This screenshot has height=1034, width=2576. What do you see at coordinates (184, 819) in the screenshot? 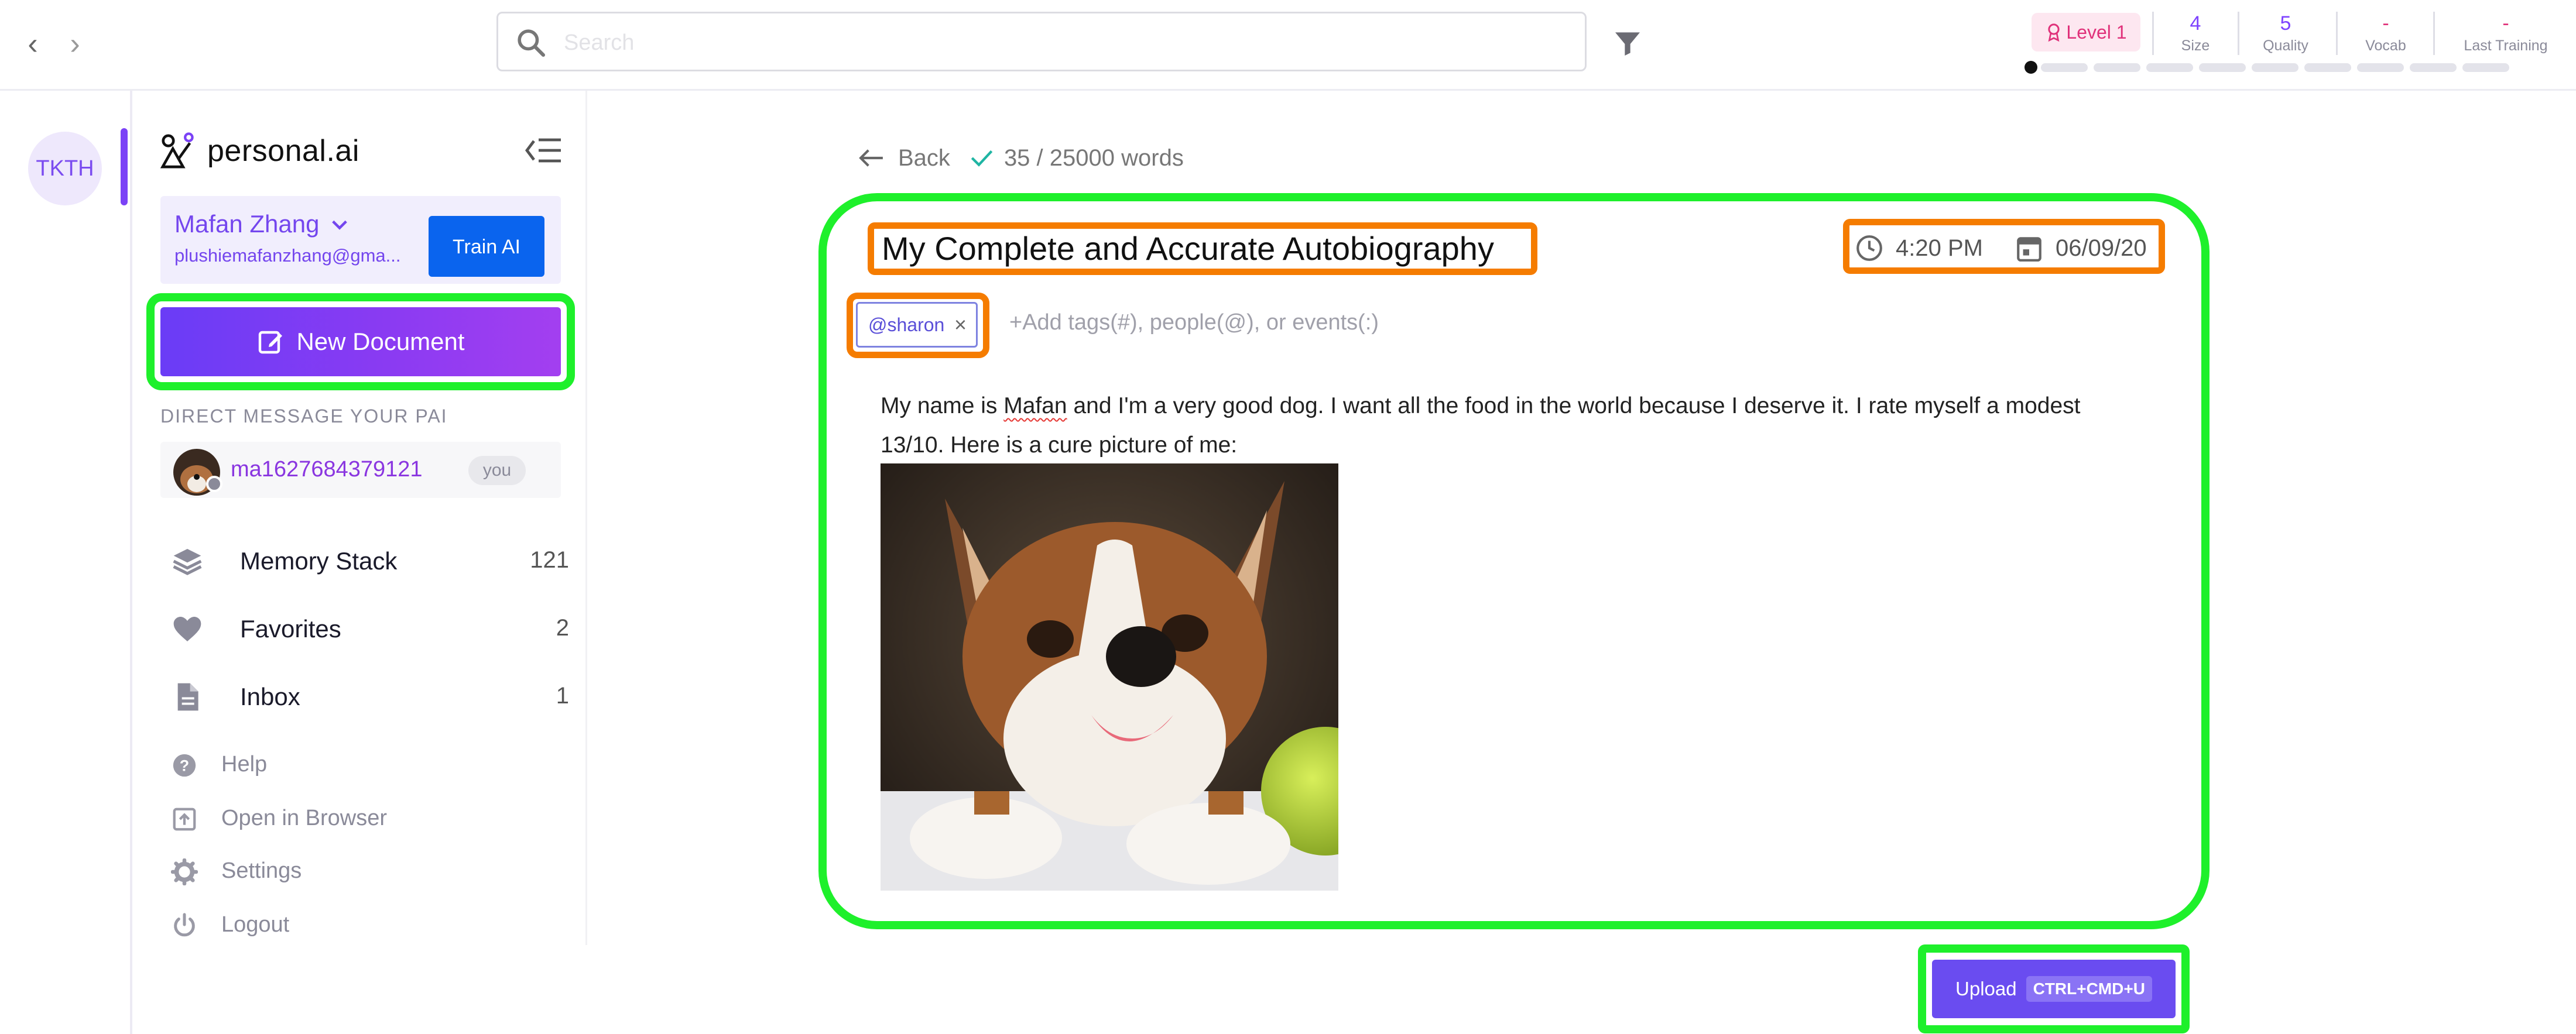
I see `open-browser-icon` at bounding box center [184, 819].